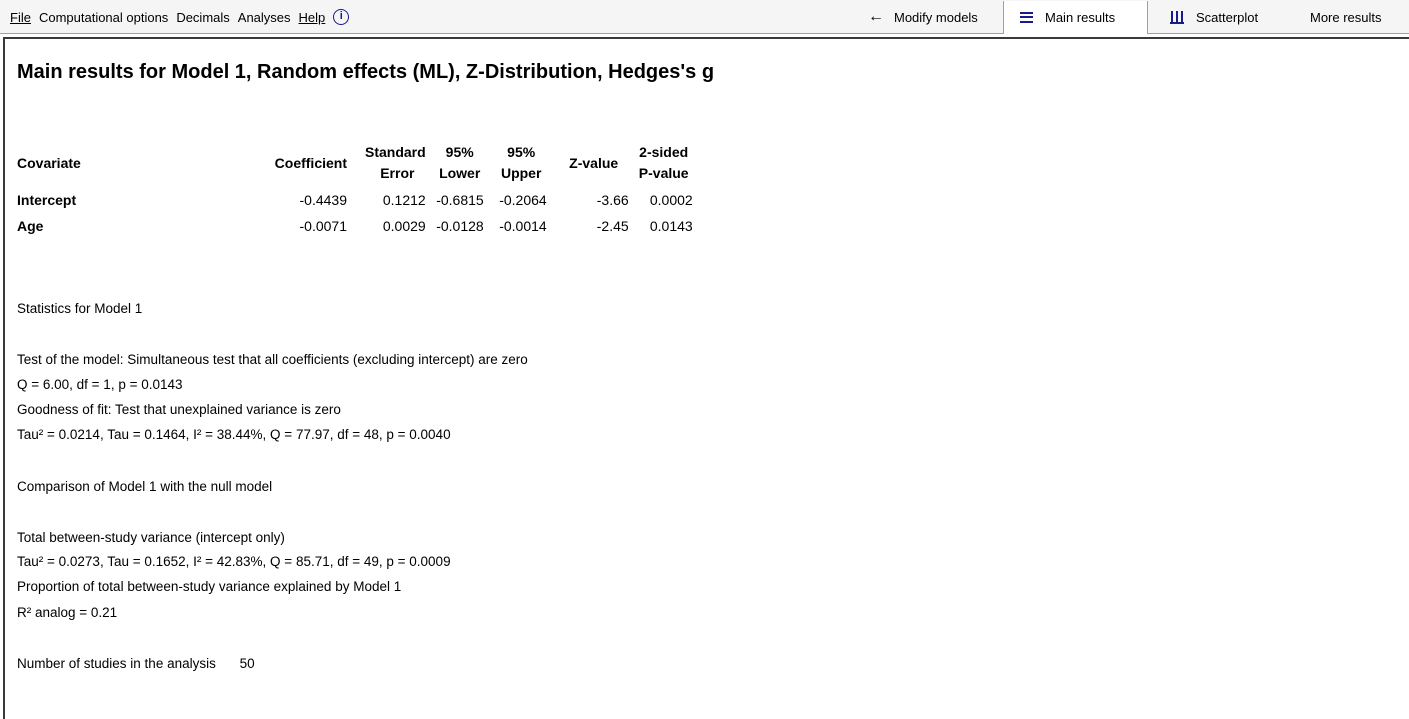  I want to click on cell-lower: -0.6815, so click(460, 200).